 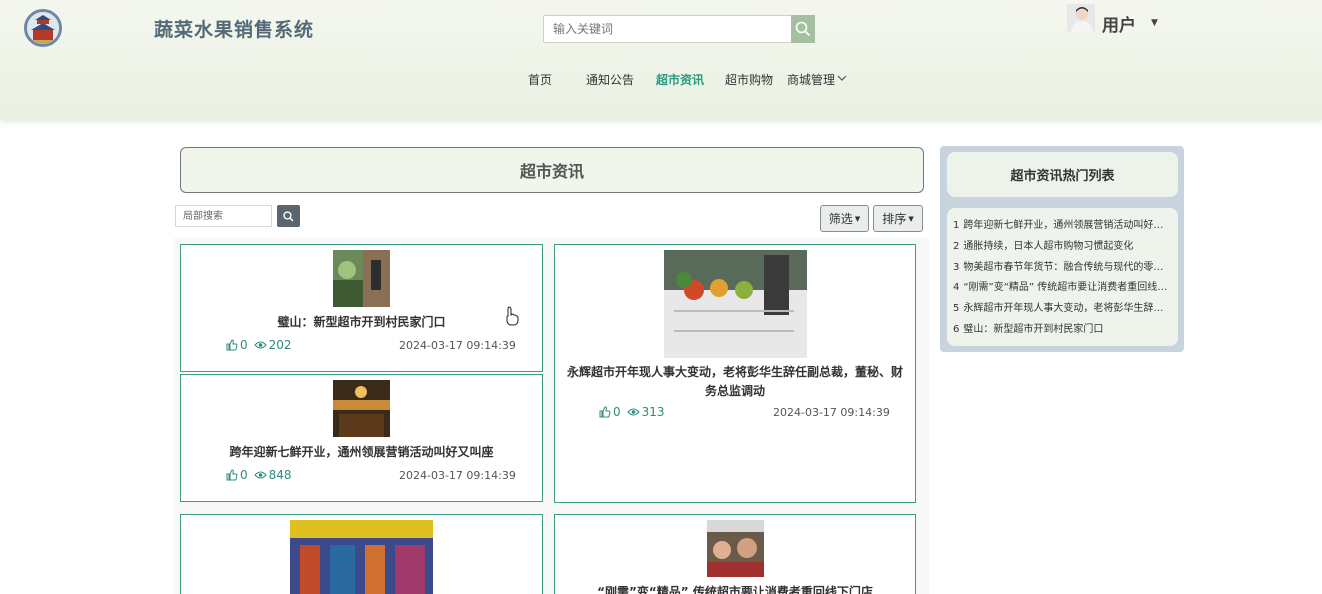 I want to click on article-card, so click(x=361, y=554).